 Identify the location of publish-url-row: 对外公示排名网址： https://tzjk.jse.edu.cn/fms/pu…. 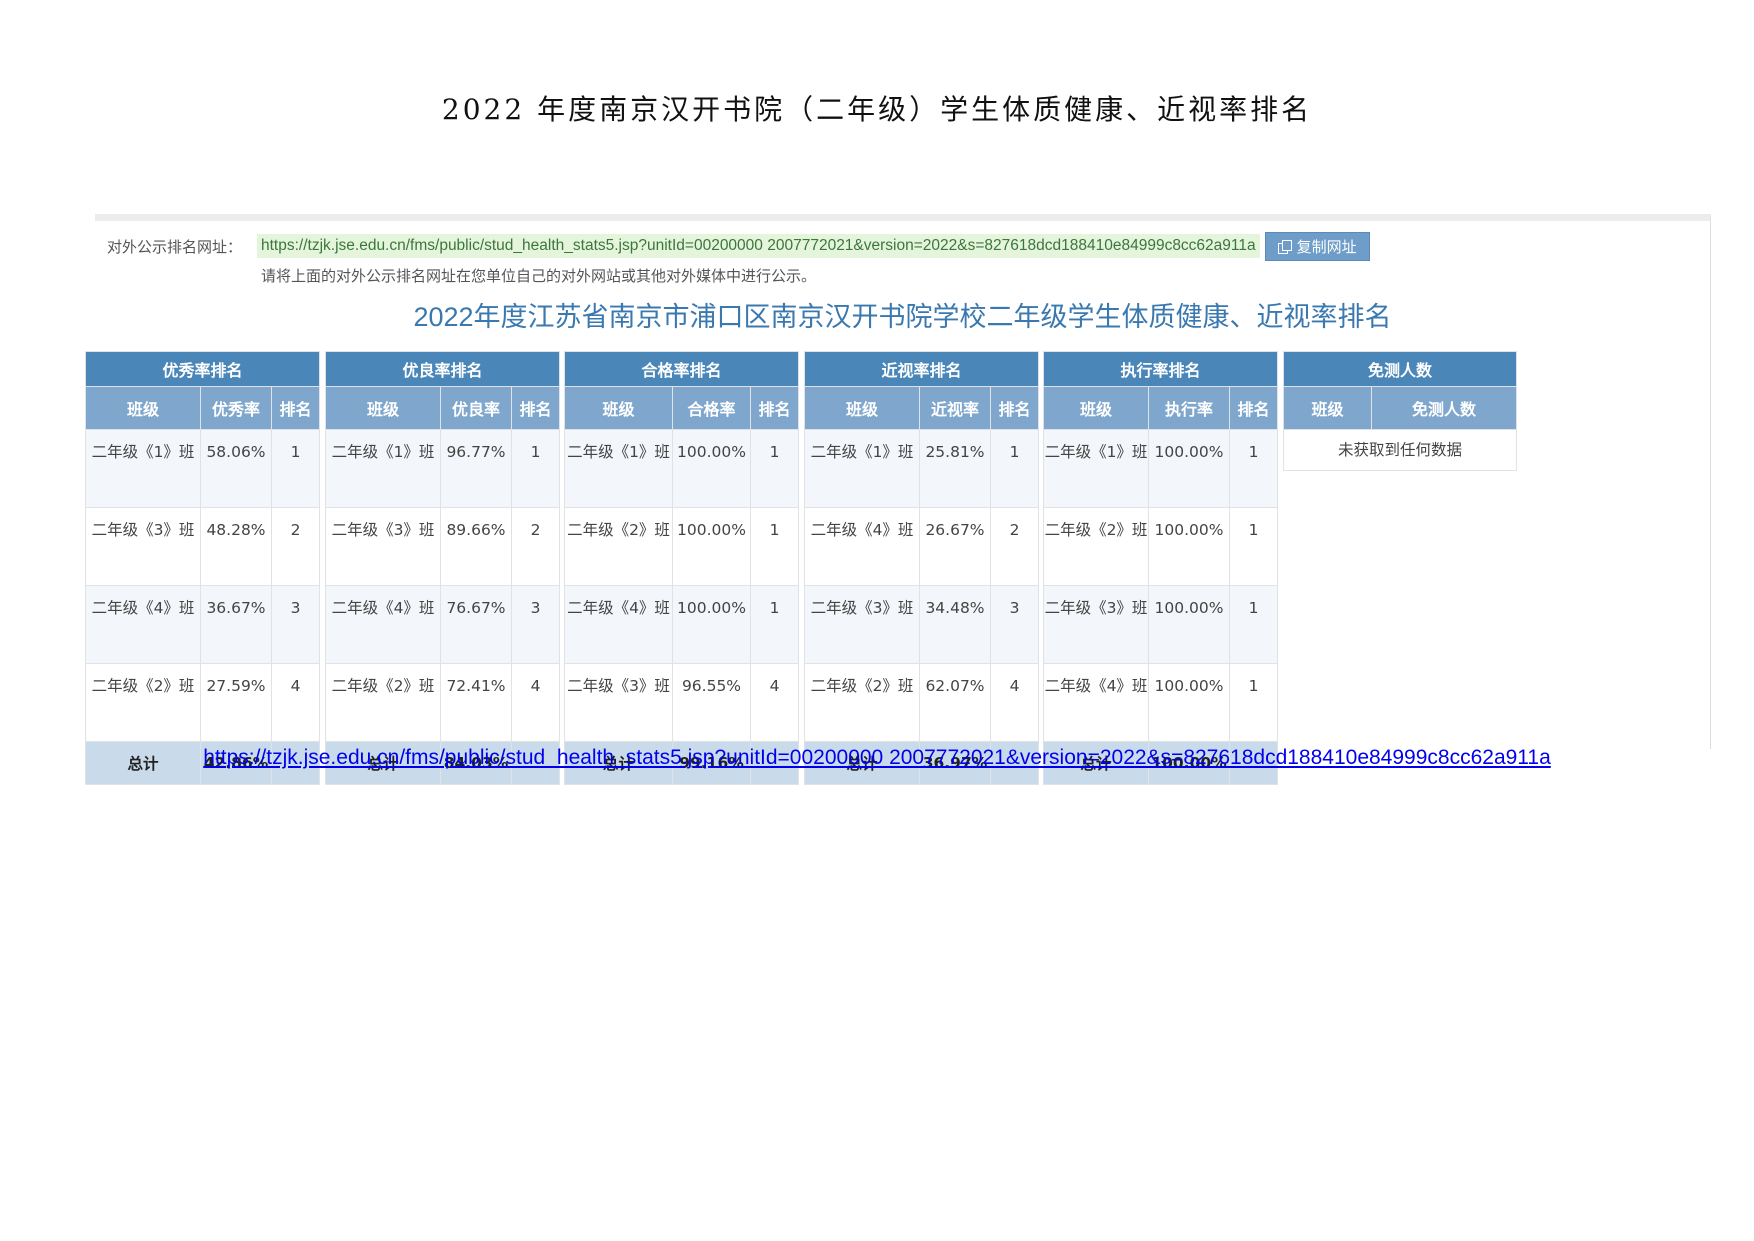
(738, 246).